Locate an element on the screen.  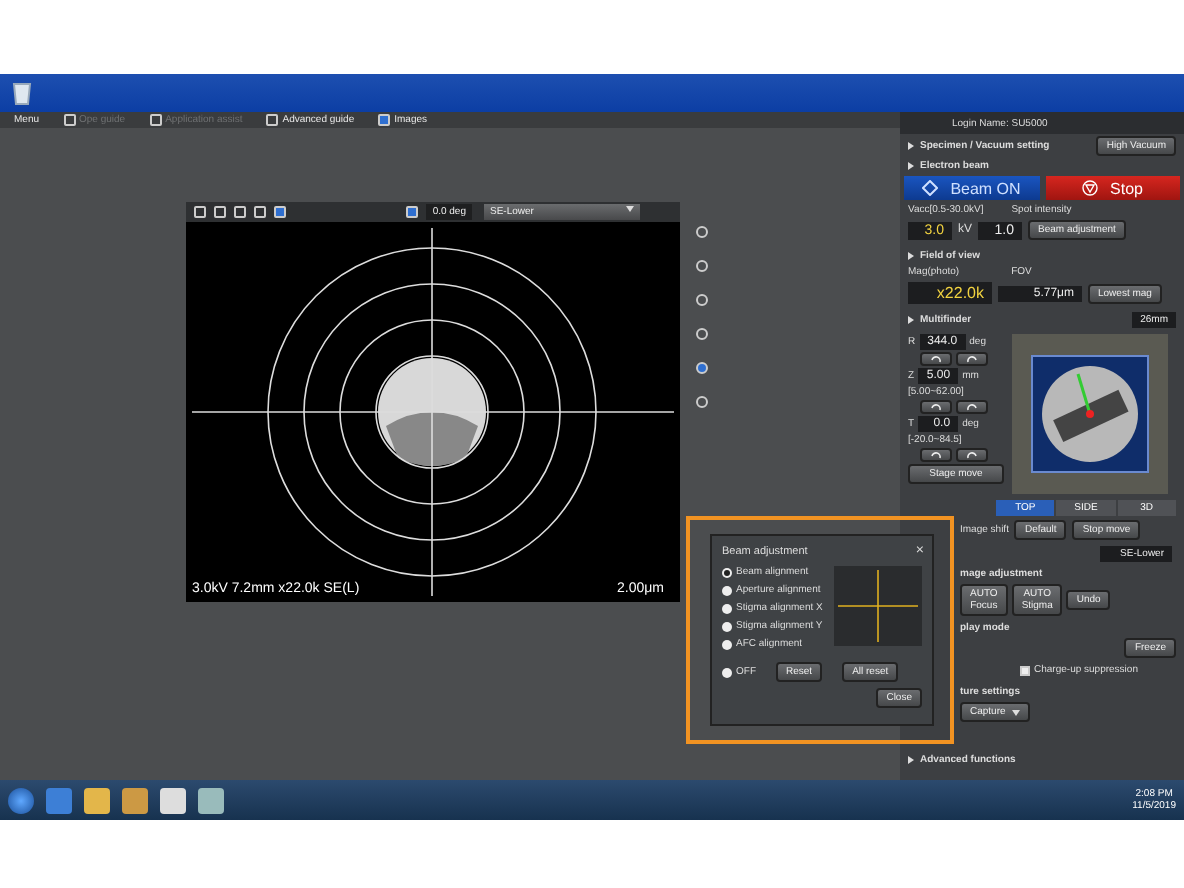
stop-icon is located at coordinates (1090, 188).